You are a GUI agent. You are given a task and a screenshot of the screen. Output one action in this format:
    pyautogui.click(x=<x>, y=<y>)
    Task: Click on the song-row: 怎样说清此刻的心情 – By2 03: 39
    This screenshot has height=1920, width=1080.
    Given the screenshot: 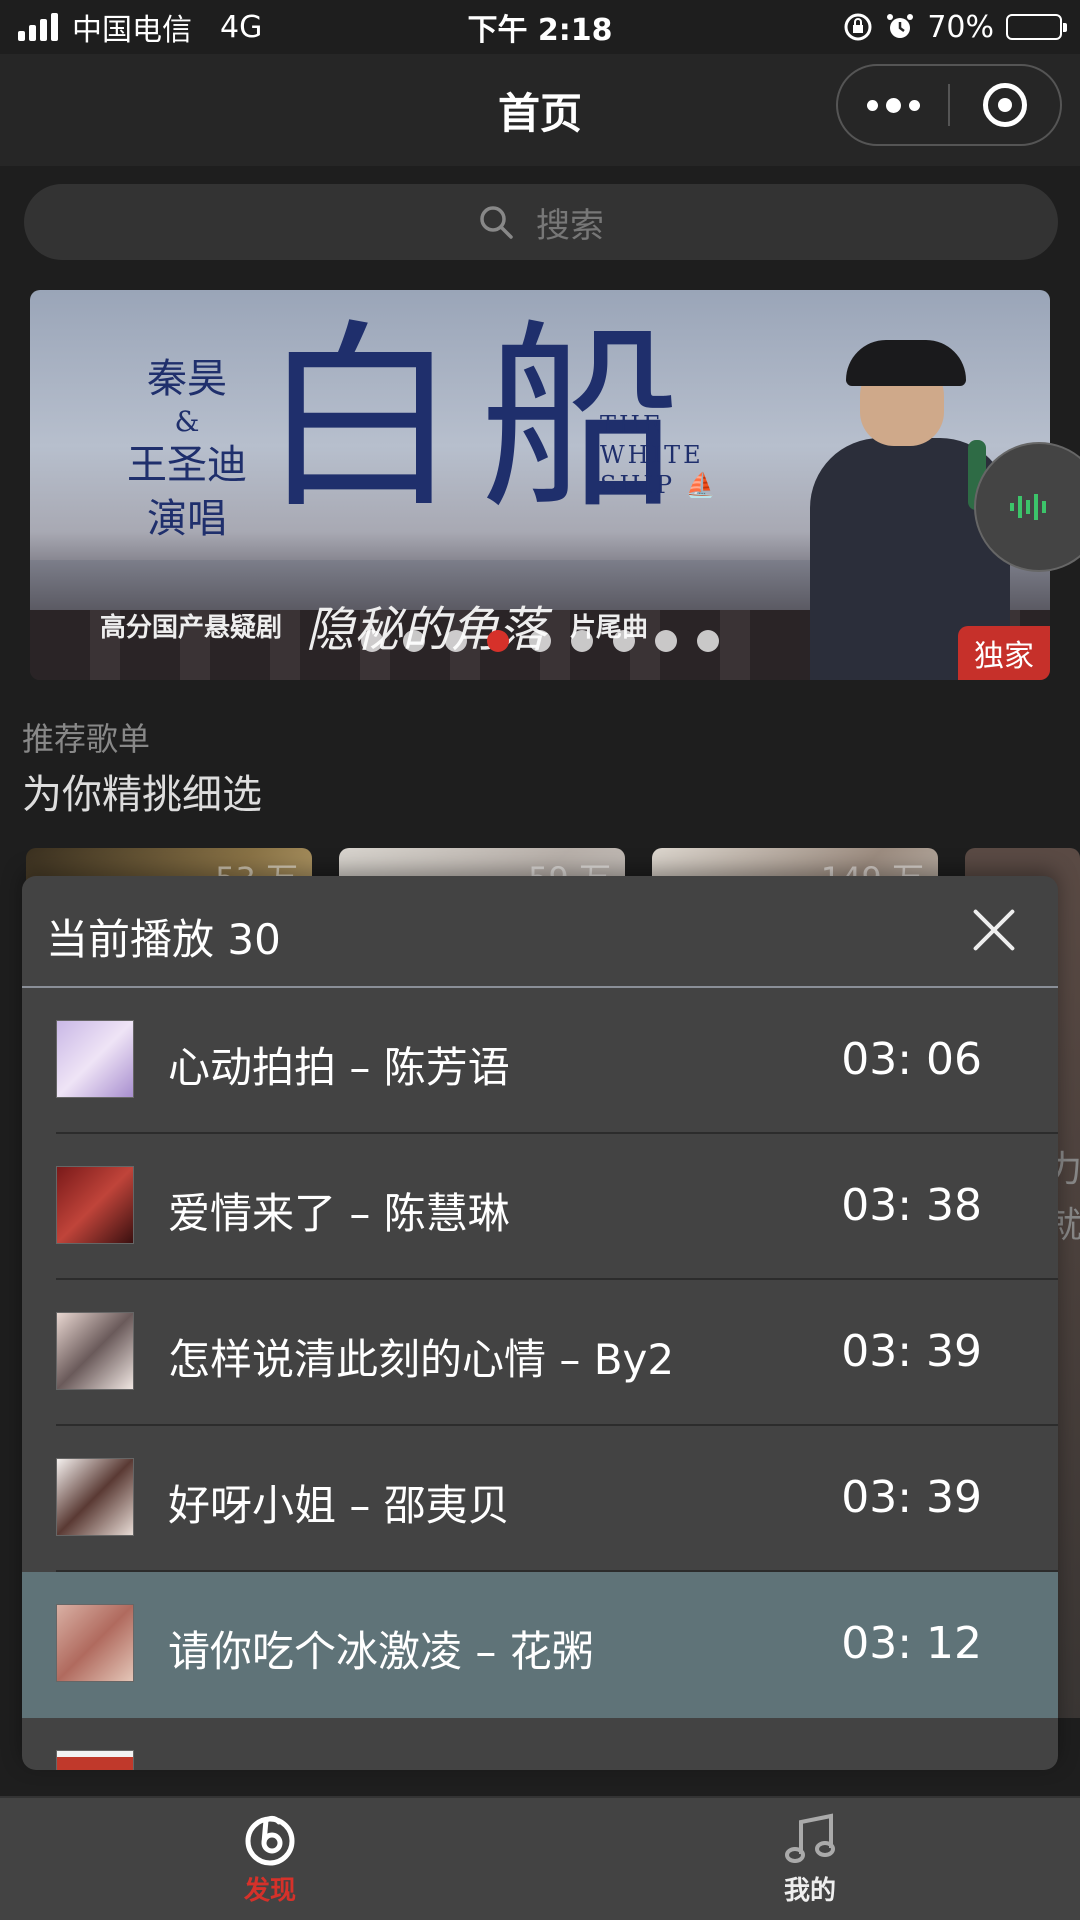 What is the action you would take?
    pyautogui.click(x=540, y=1353)
    